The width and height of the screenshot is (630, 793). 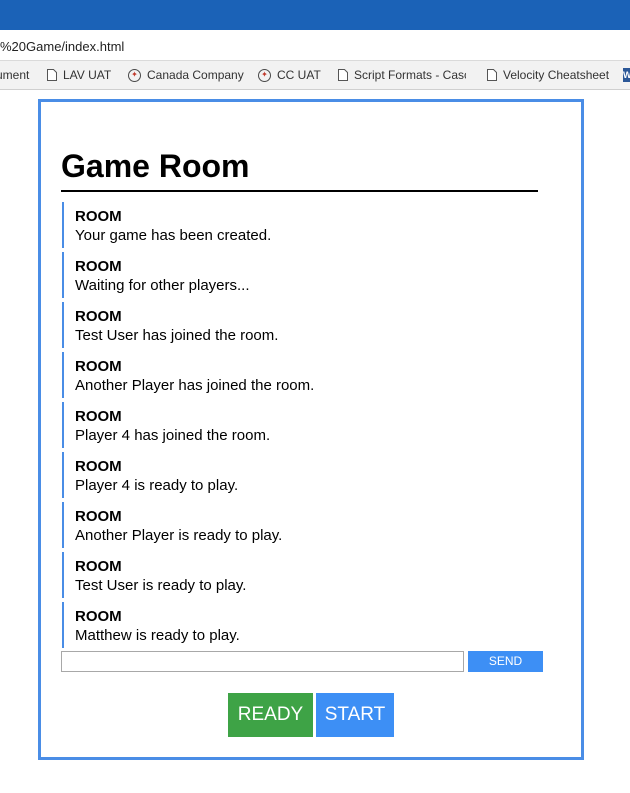 I want to click on list-item: ROOM Player 4 is ready to play., so click(x=297, y=475).